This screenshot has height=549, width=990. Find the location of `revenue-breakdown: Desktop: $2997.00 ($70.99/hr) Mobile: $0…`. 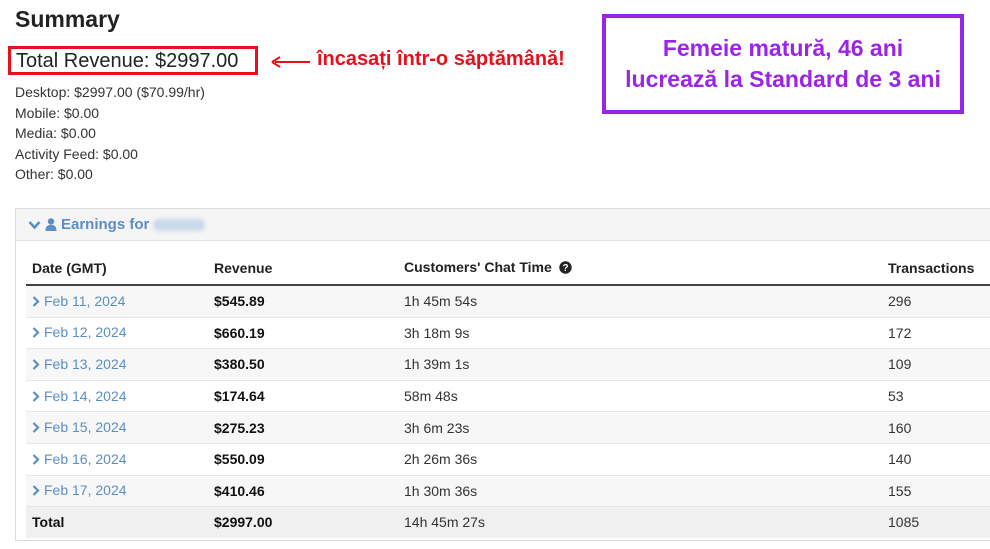

revenue-breakdown: Desktop: $2997.00 ($70.99/hr) Mobile: $0… is located at coordinates (110, 133).